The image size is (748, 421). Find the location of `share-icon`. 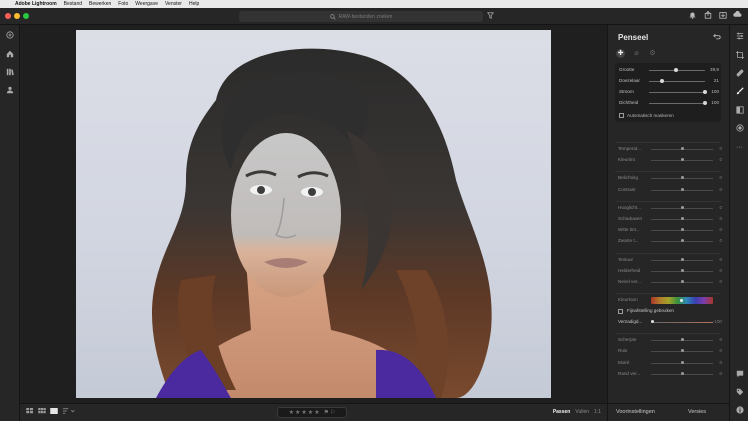

share-icon is located at coordinates (707, 16).